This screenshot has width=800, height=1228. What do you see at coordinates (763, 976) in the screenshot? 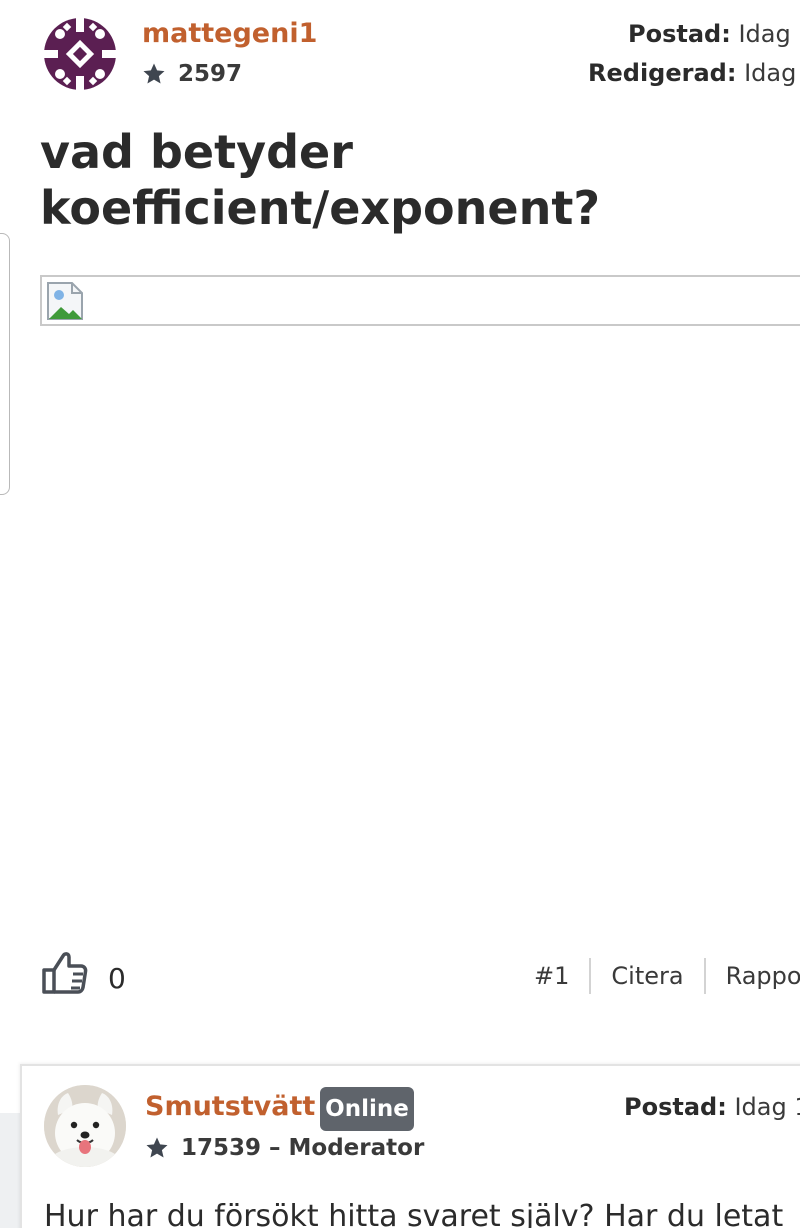
I see `report-button: Rappo` at bounding box center [763, 976].